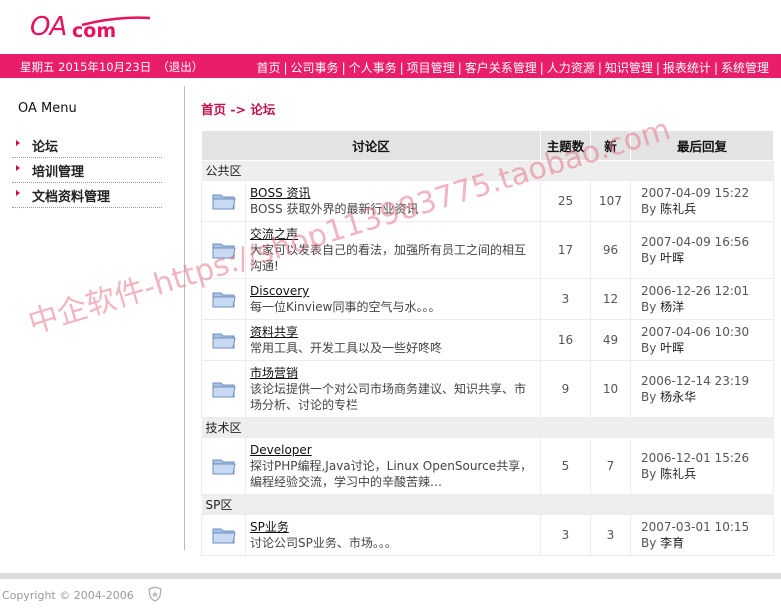 The width and height of the screenshot is (781, 613). What do you see at coordinates (371, 145) in the screenshot?
I see `header-board: 讨论区` at bounding box center [371, 145].